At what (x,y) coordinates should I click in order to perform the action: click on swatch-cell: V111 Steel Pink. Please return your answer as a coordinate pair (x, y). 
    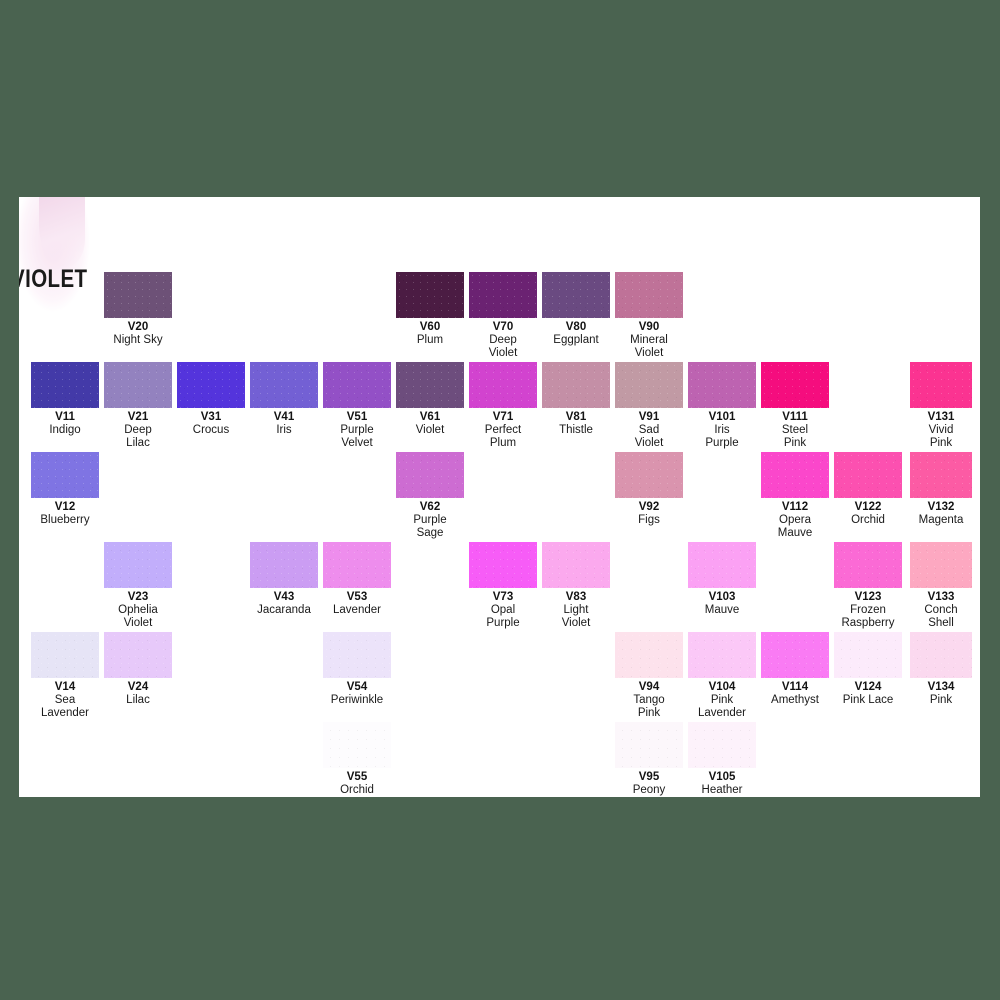
    Looking at the image, I should click on (795, 406).